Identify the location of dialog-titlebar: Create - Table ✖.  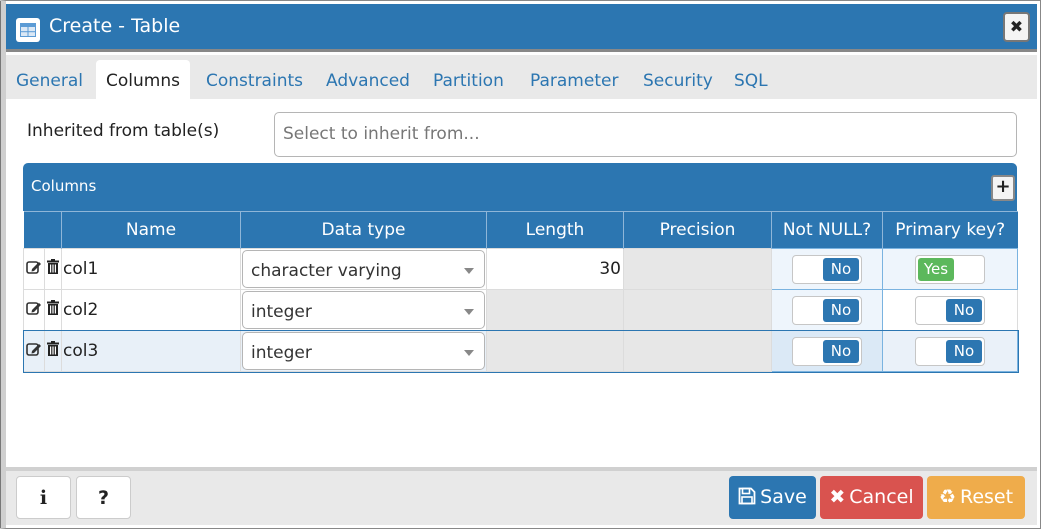
(521, 28).